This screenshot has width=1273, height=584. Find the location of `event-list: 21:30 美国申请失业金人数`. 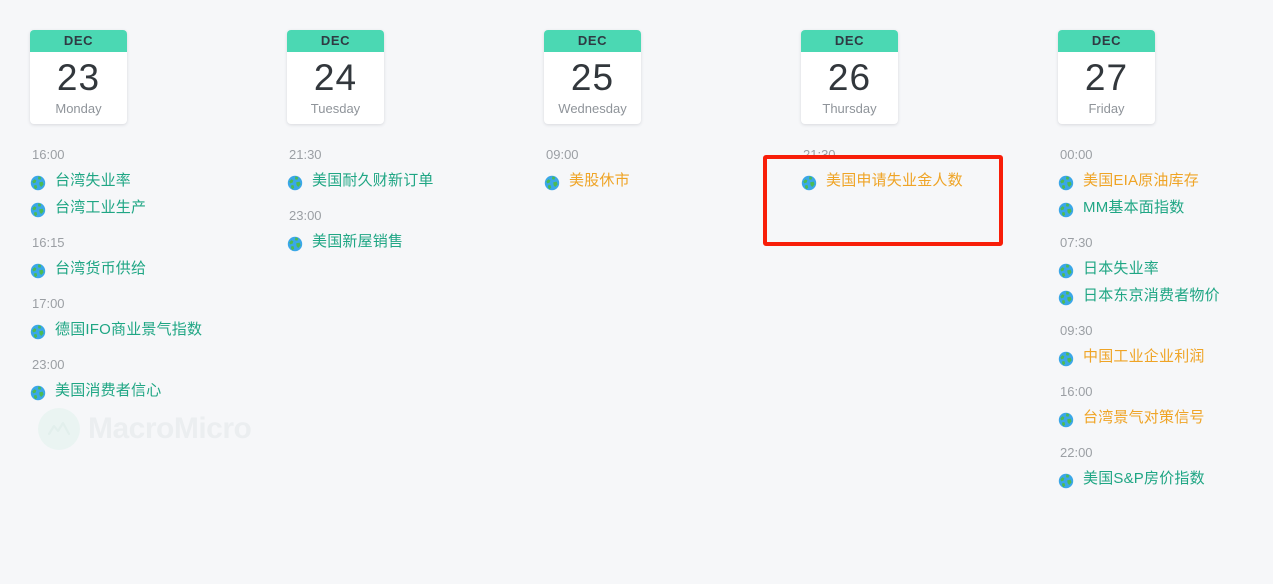

event-list: 21:30 美国申请失业金人数 is located at coordinates (929, 170).